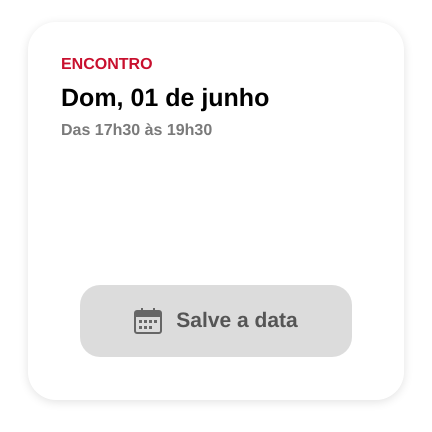 The width and height of the screenshot is (432, 432). What do you see at coordinates (137, 131) in the screenshot?
I see `event-time: Das 17h30 às 19h30` at bounding box center [137, 131].